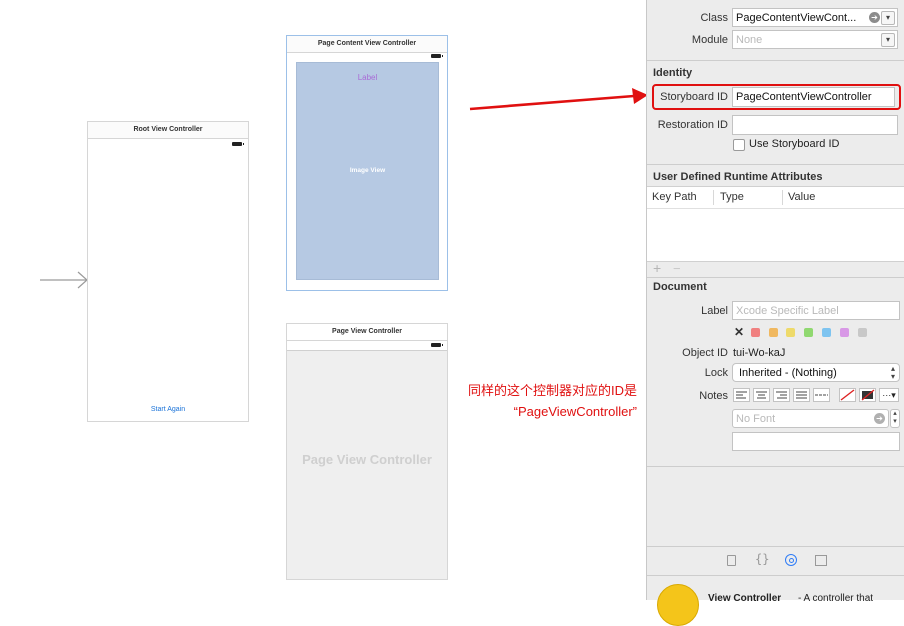 The image size is (904, 626). I want to click on annotation-arrow-icon, so click(558, 99).